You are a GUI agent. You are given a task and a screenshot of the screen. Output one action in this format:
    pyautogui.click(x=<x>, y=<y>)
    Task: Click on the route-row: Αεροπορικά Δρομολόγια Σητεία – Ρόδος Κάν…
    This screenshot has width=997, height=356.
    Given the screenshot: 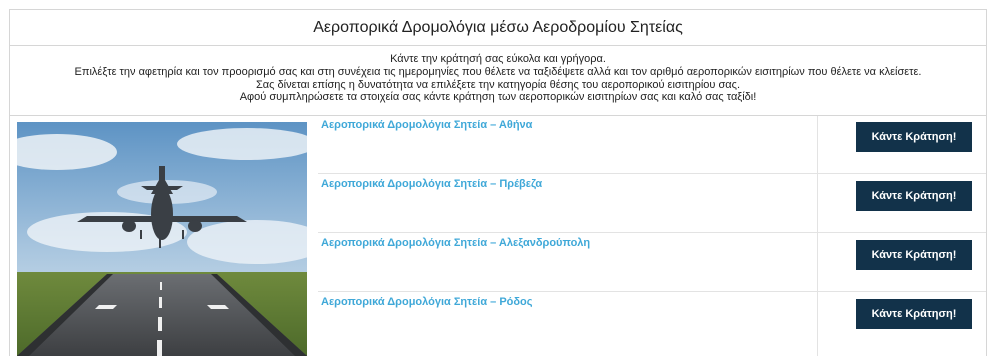 What is the action you would take?
    pyautogui.click(x=652, y=322)
    